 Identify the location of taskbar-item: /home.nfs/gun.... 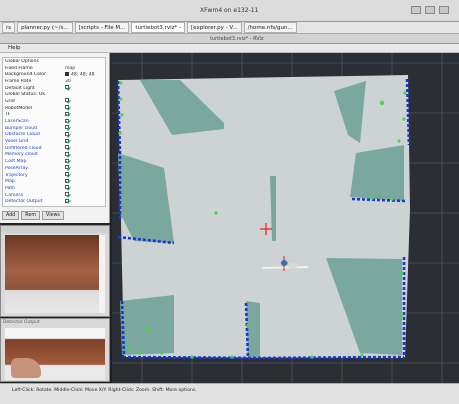
(270, 27).